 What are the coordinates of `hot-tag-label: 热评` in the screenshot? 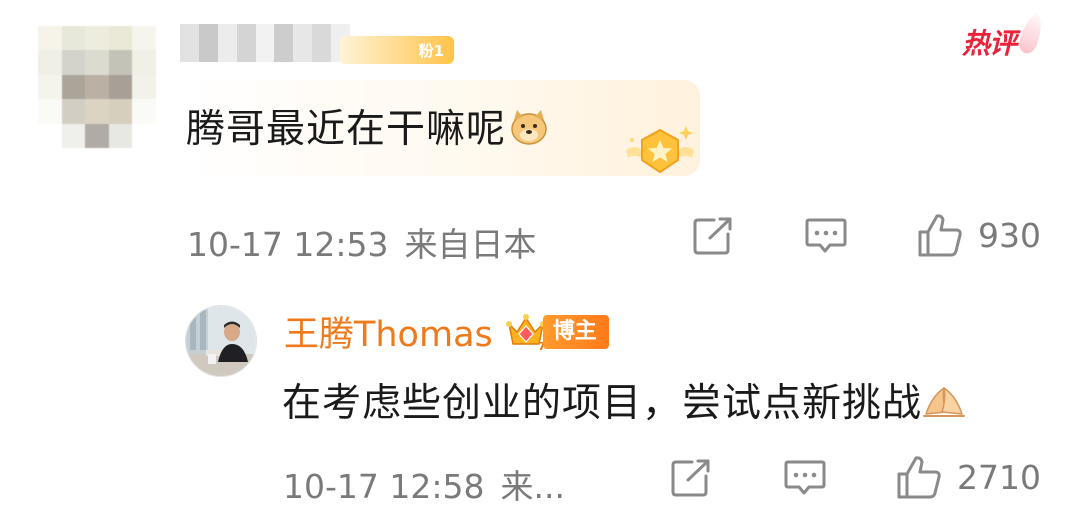 It's located at (989, 43).